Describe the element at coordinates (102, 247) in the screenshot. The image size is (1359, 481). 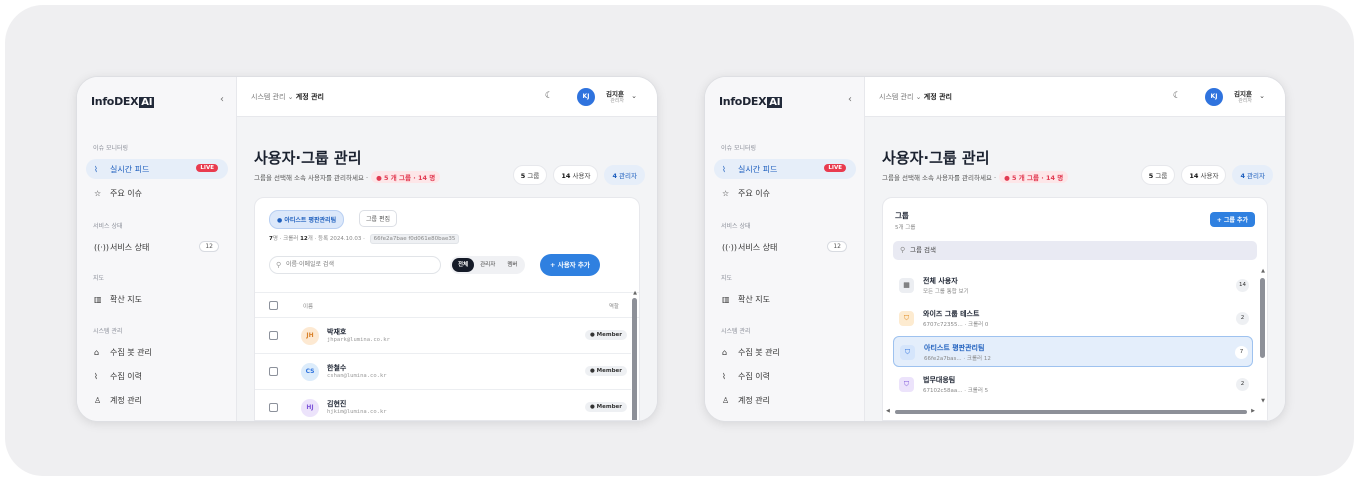
I see `broadcast-icon: ((·))` at that location.